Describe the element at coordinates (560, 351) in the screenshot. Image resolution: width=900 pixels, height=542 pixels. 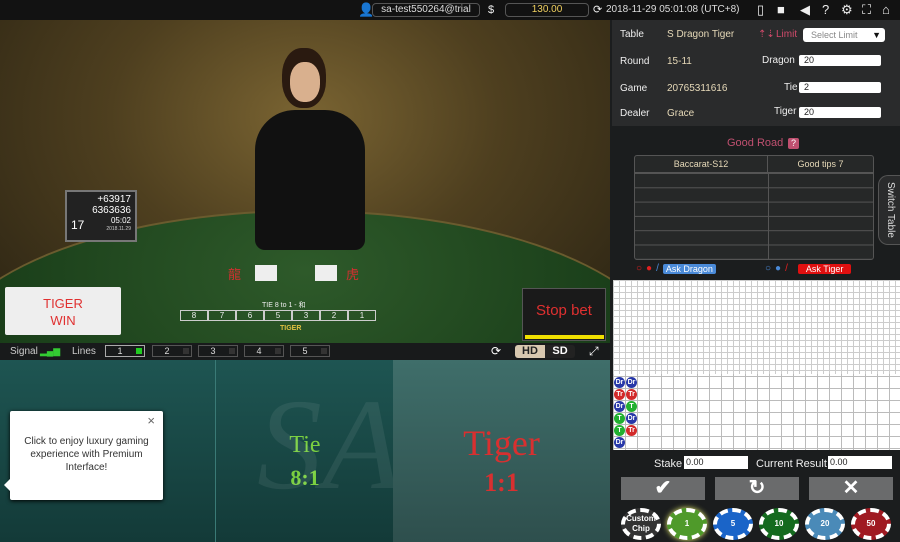
I see `sd-button: SD` at that location.